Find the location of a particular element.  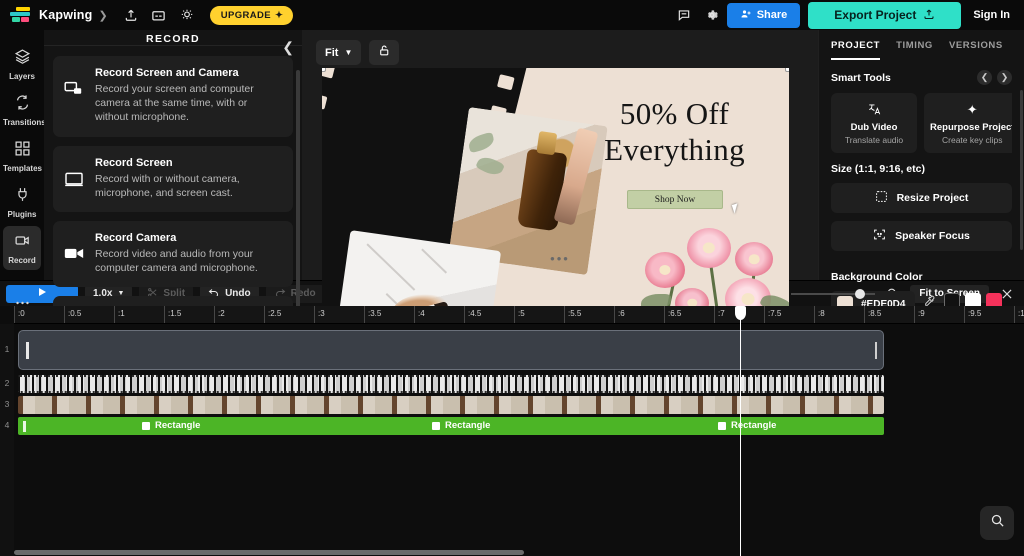

canvas-headline: 50% Off Everything is located at coordinates (674, 132).